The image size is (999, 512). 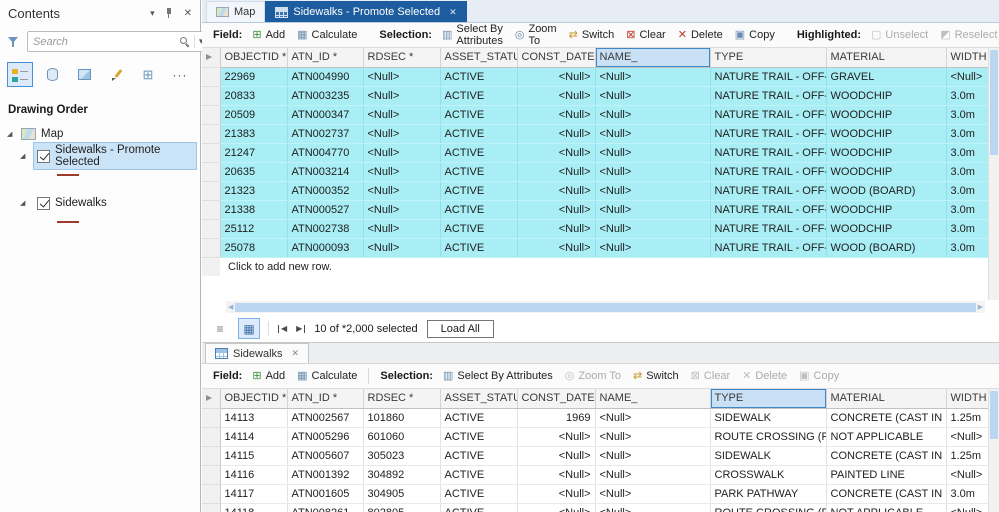 What do you see at coordinates (43, 203) in the screenshot?
I see `layer-visibility-checkbox` at bounding box center [43, 203].